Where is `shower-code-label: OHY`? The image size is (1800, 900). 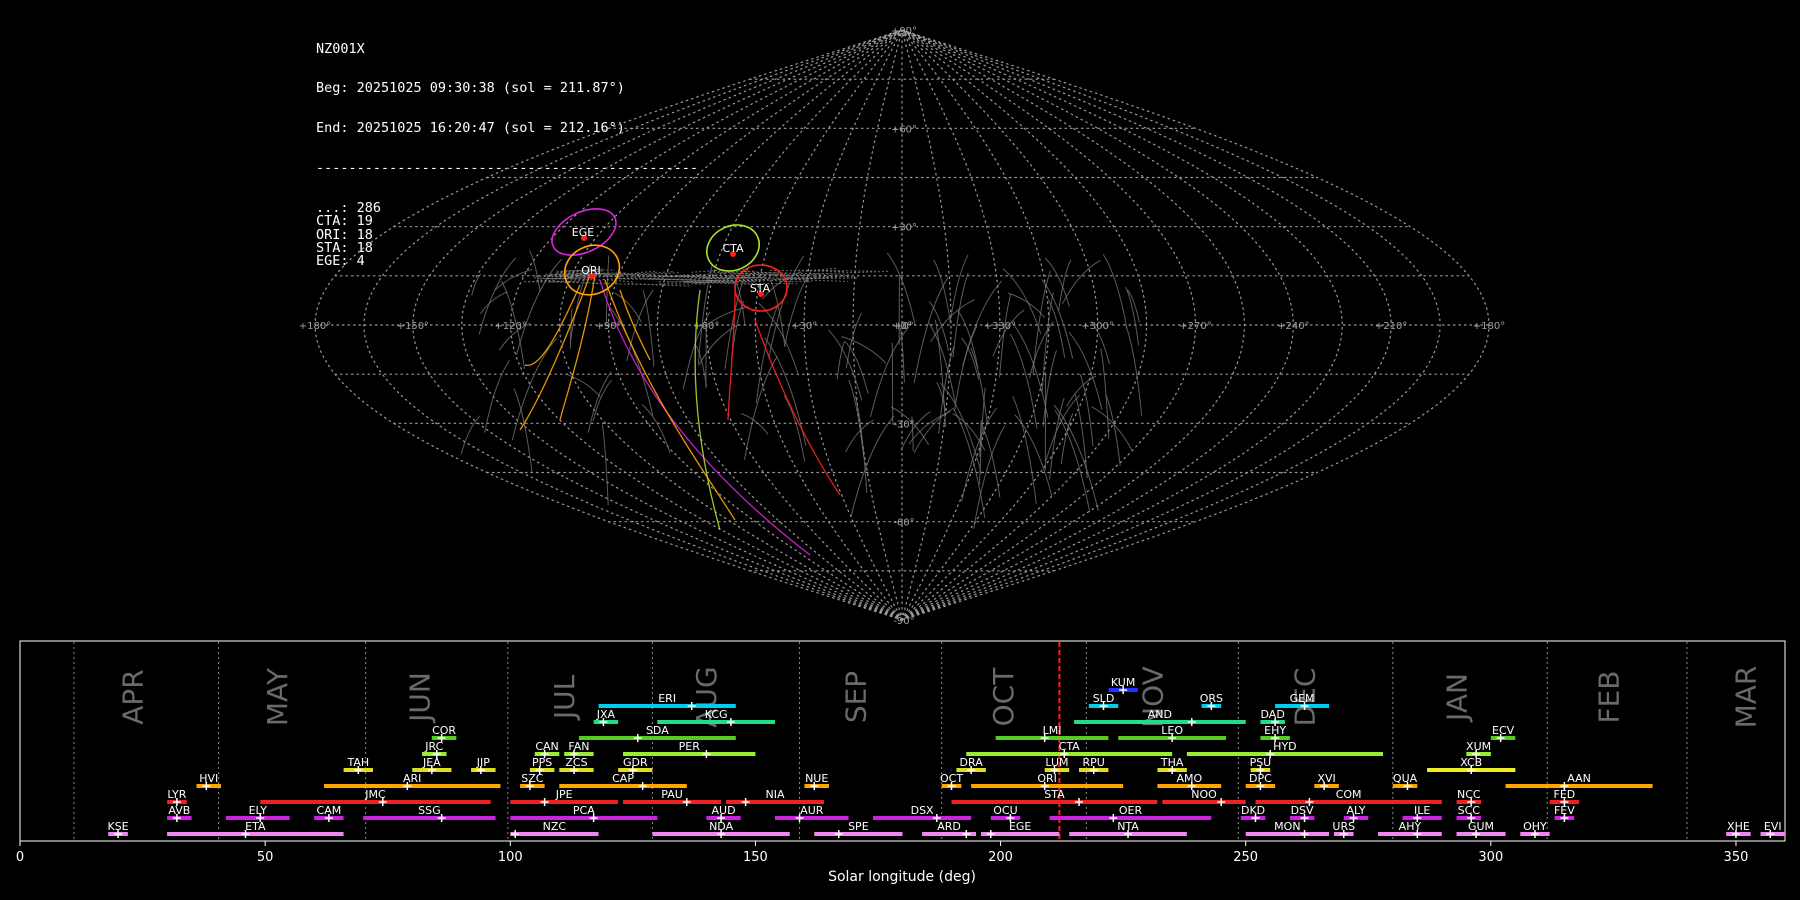
shower-code-label: OHY is located at coordinates (1535, 826).